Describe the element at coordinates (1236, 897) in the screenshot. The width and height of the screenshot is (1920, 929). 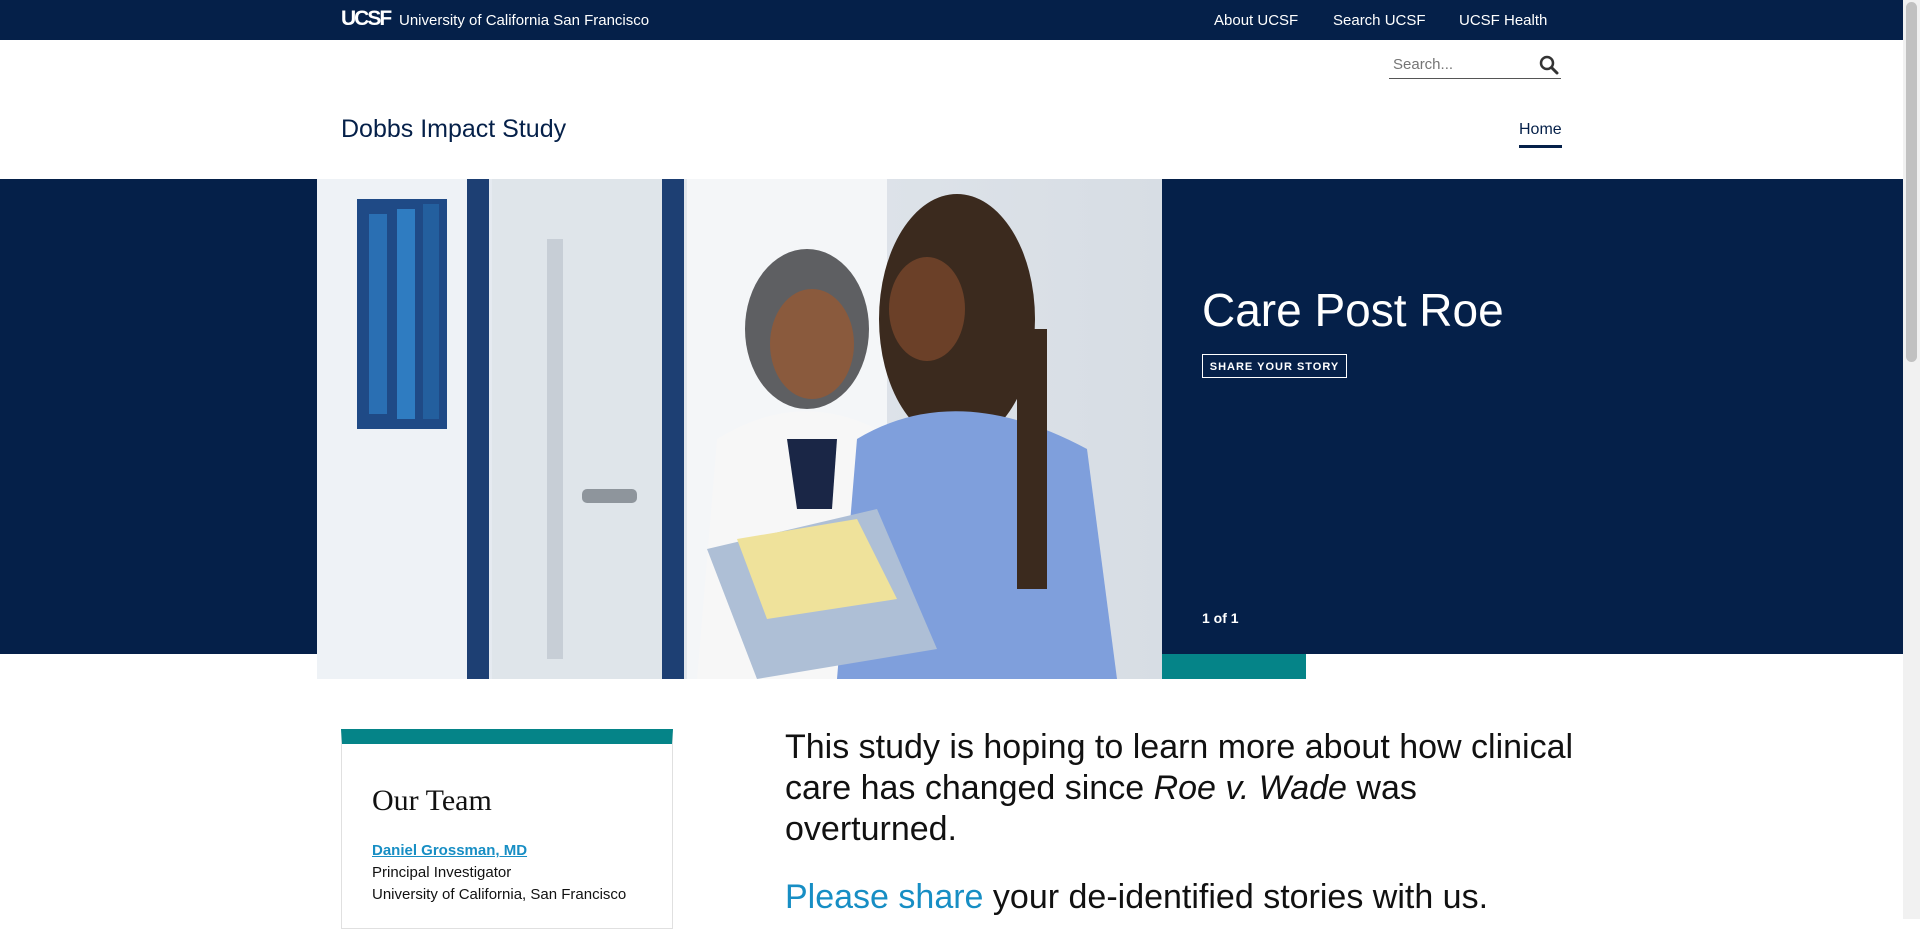
I see `share-prompt-rest: your de-identified stories with us.` at that location.